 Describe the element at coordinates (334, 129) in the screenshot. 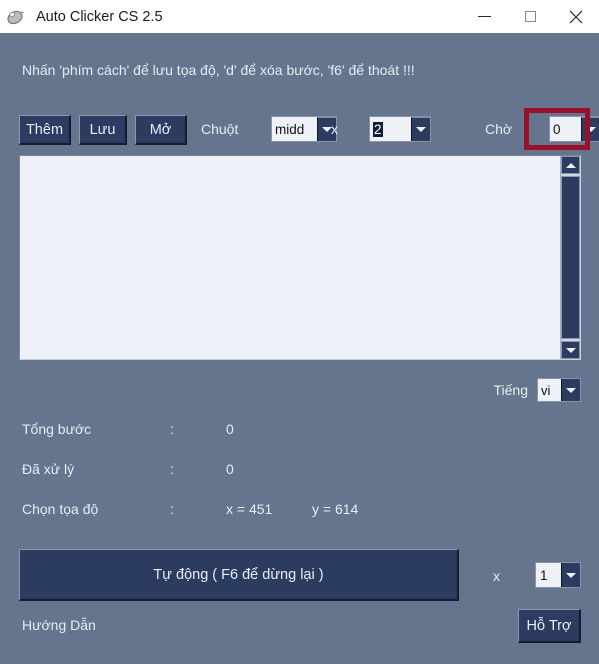

I see `click-count-times-label: x` at that location.